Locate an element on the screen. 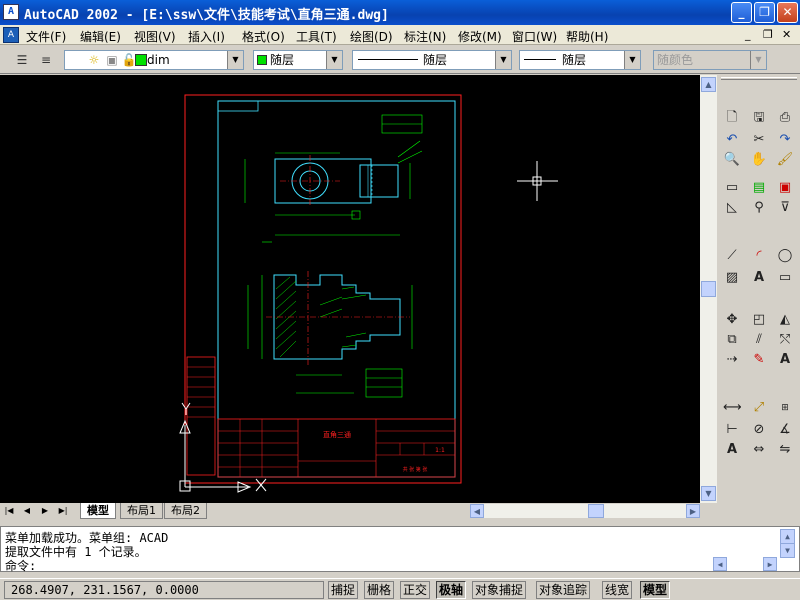  layer-viewport-icon: ▣ is located at coordinates (112, 60).